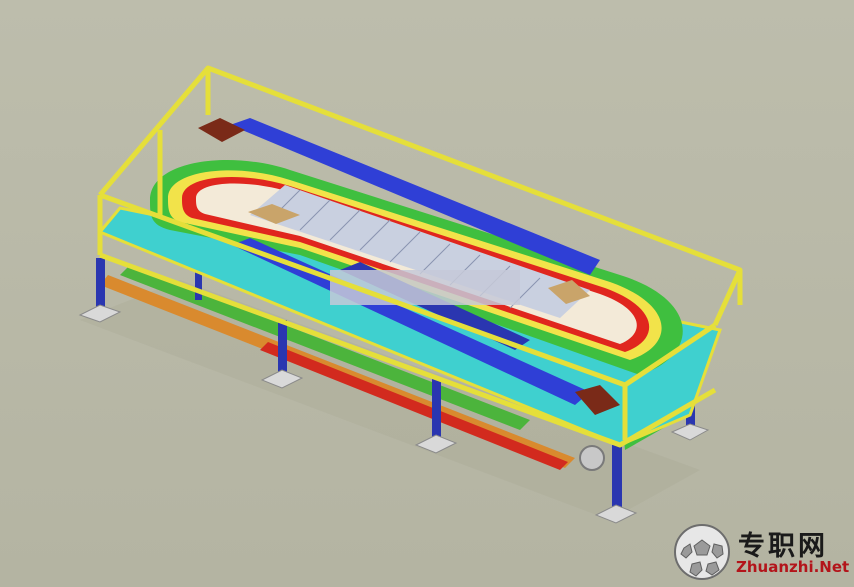 The height and width of the screenshot is (587, 854). I want to click on drive-box-left, so click(221, 130).